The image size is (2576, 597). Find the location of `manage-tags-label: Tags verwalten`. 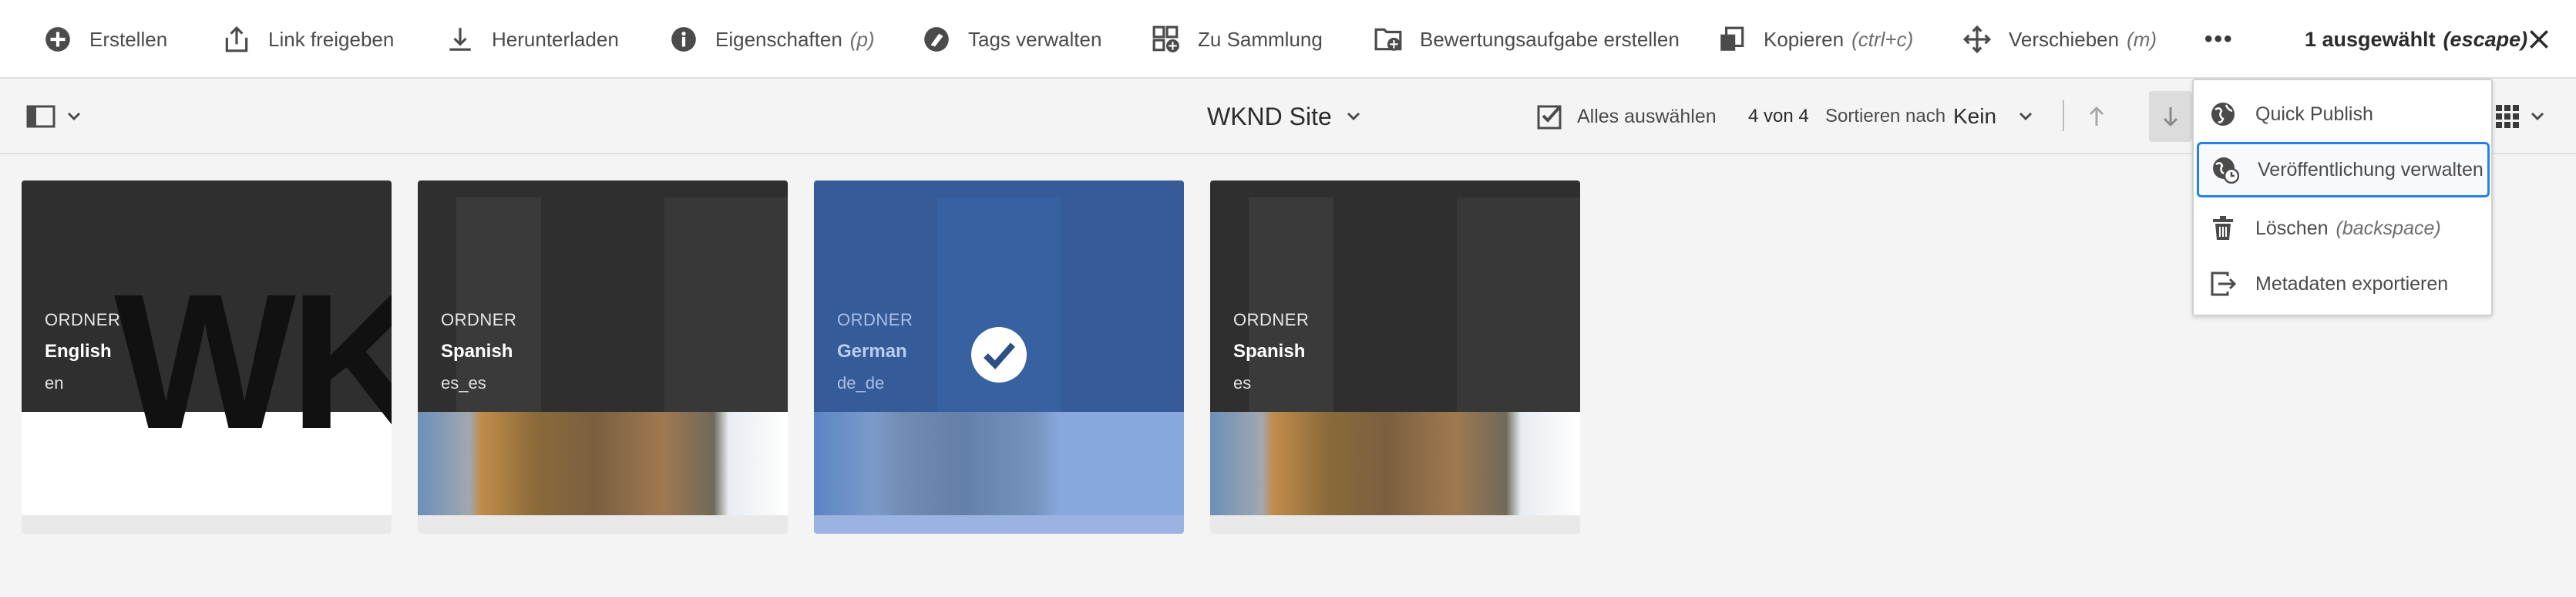

manage-tags-label: Tags verwalten is located at coordinates (1035, 39).